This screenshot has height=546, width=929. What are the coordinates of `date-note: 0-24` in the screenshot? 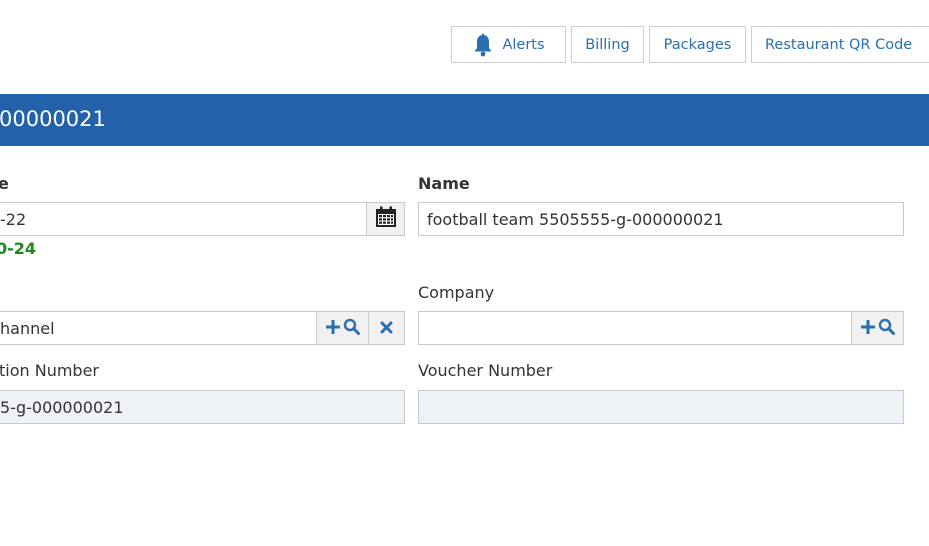 It's located at (18, 248).